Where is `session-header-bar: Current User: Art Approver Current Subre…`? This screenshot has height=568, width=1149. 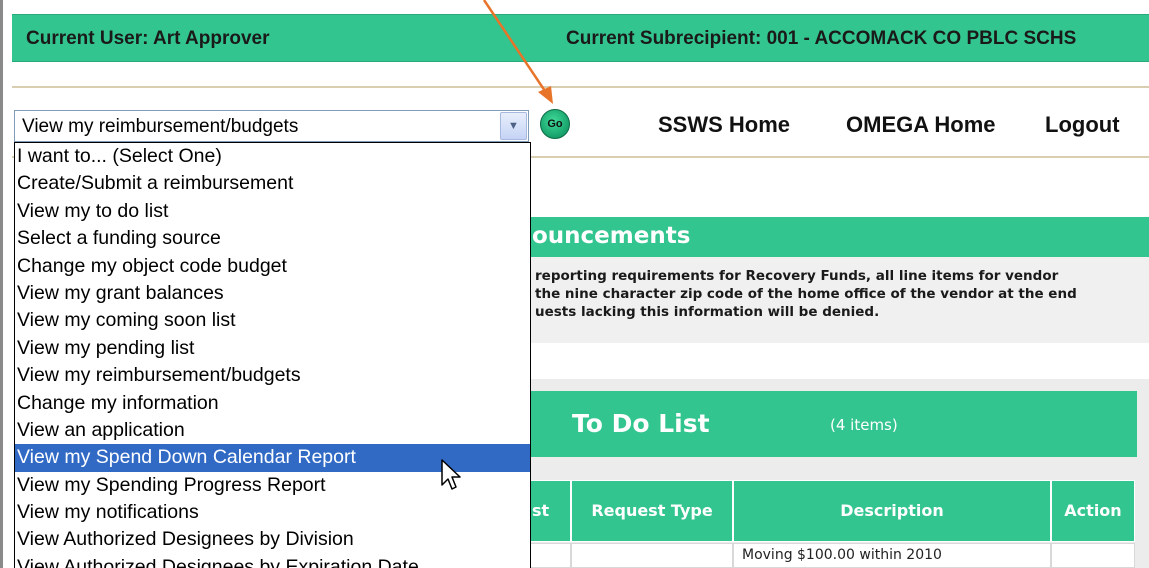
session-header-bar: Current User: Art Approver Current Subre… is located at coordinates (580, 38).